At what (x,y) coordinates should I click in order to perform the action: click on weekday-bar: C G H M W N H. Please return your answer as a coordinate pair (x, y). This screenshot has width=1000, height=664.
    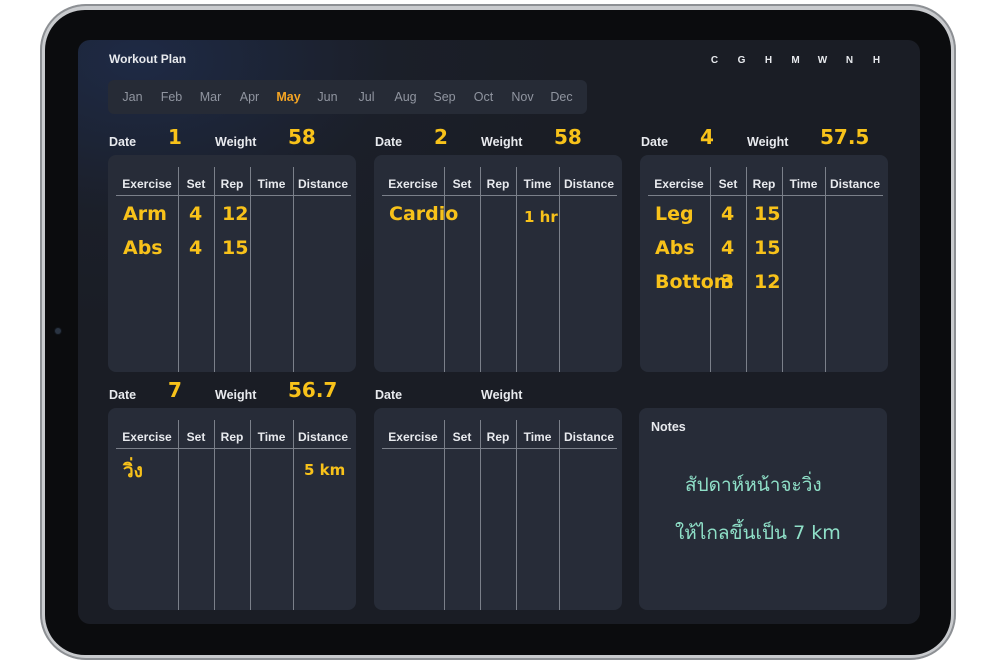
    Looking at the image, I should click on (795, 60).